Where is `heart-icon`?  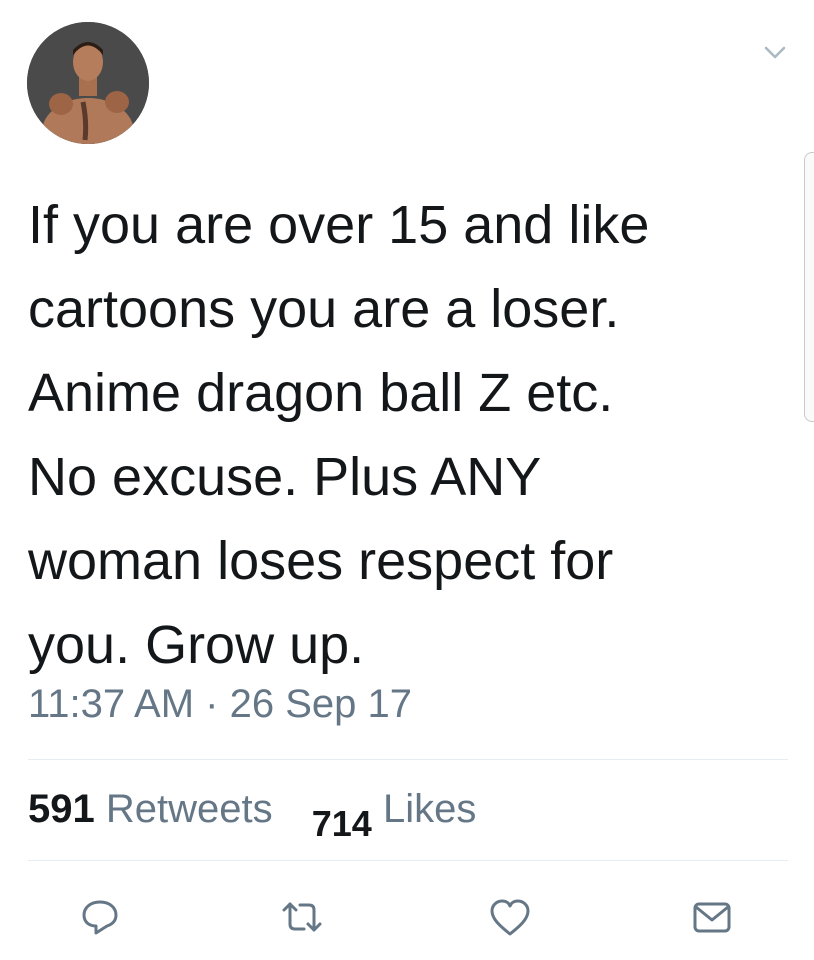
heart-icon is located at coordinates (510, 917).